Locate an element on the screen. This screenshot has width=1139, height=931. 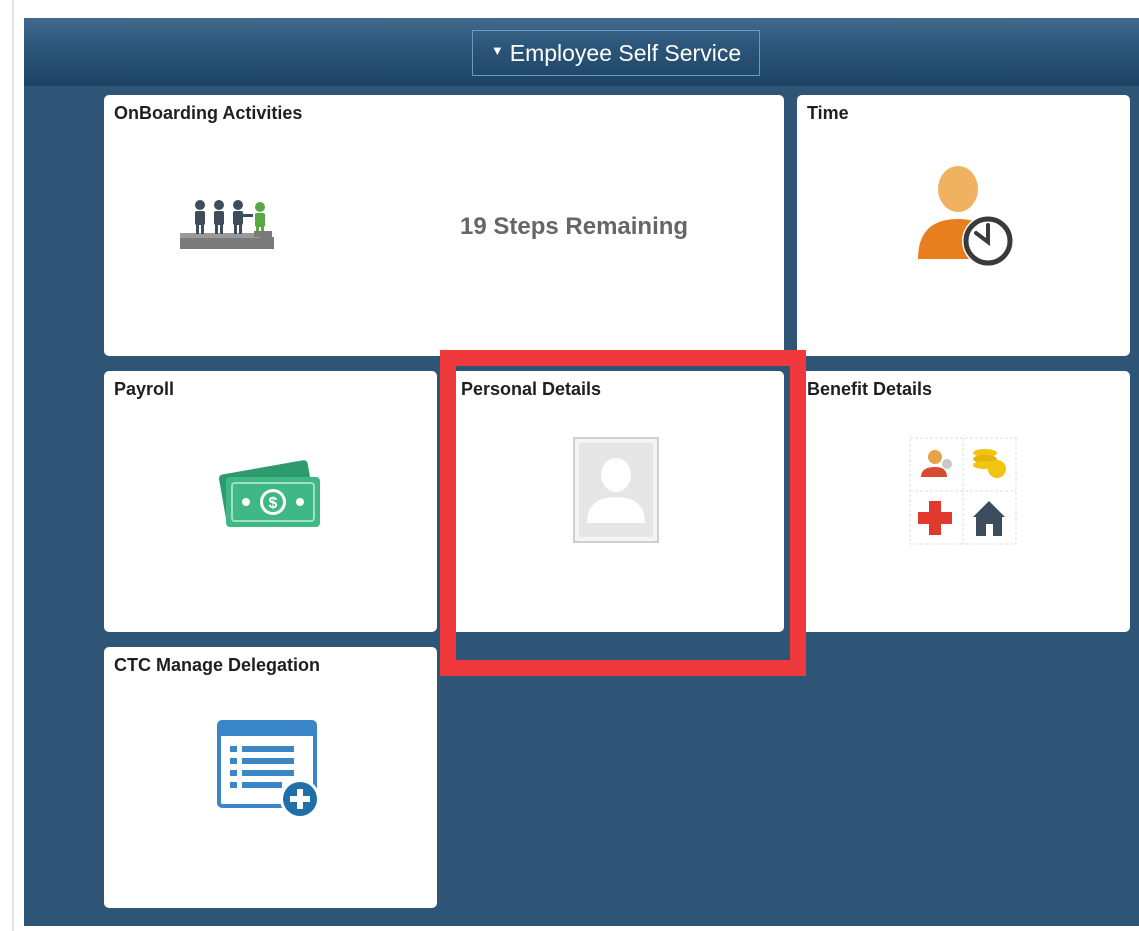
tile-payroll: Payroll $ is located at coordinates (270, 501).